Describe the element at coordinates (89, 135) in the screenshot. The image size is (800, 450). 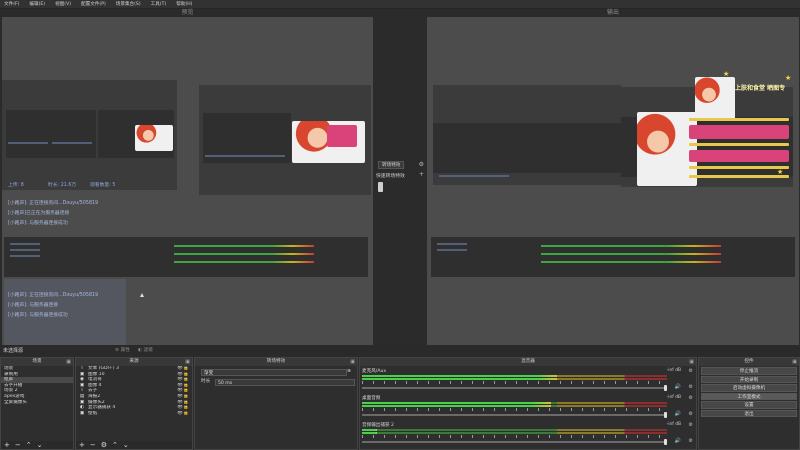
I see `nested-scene-left` at that location.